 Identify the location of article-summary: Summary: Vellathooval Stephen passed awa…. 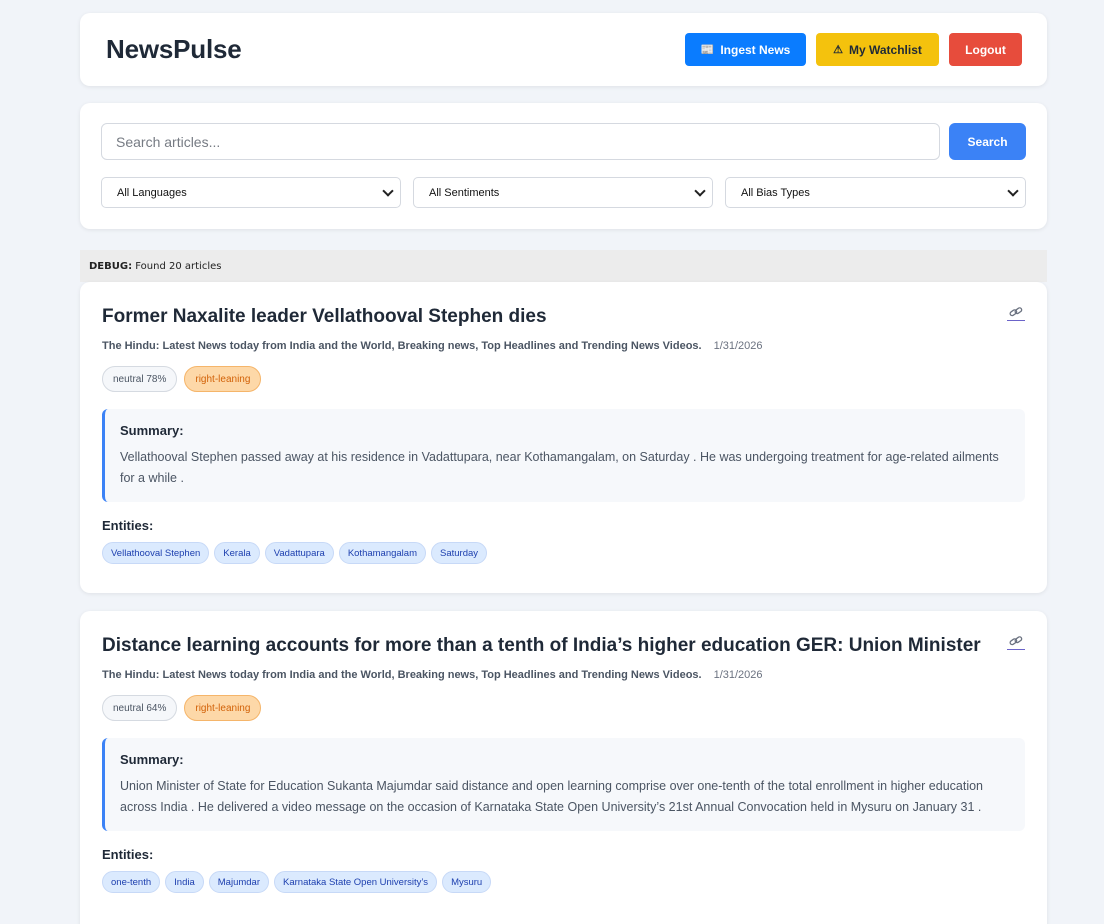
(563, 455).